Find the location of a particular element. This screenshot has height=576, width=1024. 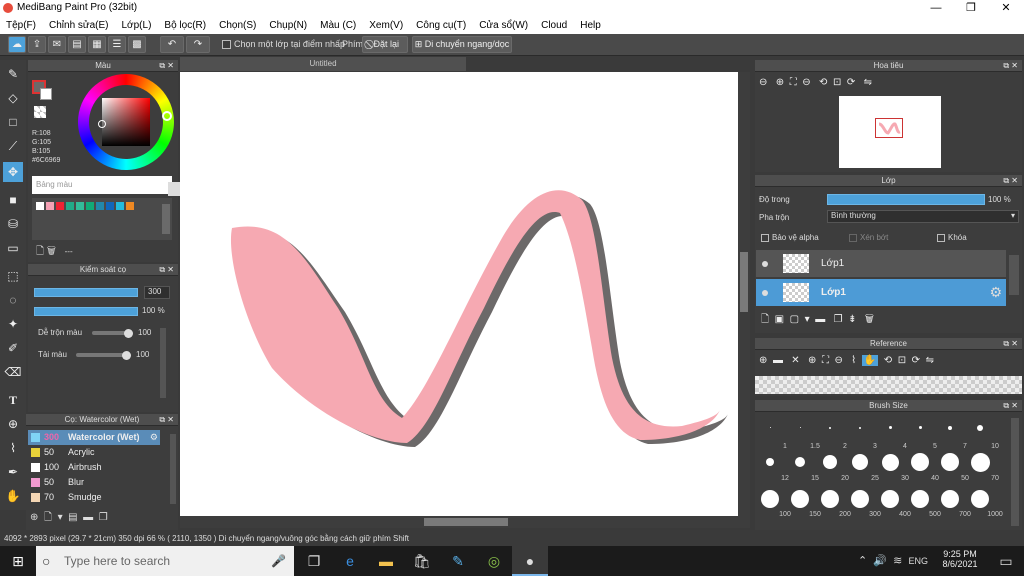

menu-select: Chọn(S) is located at coordinates (237, 25).